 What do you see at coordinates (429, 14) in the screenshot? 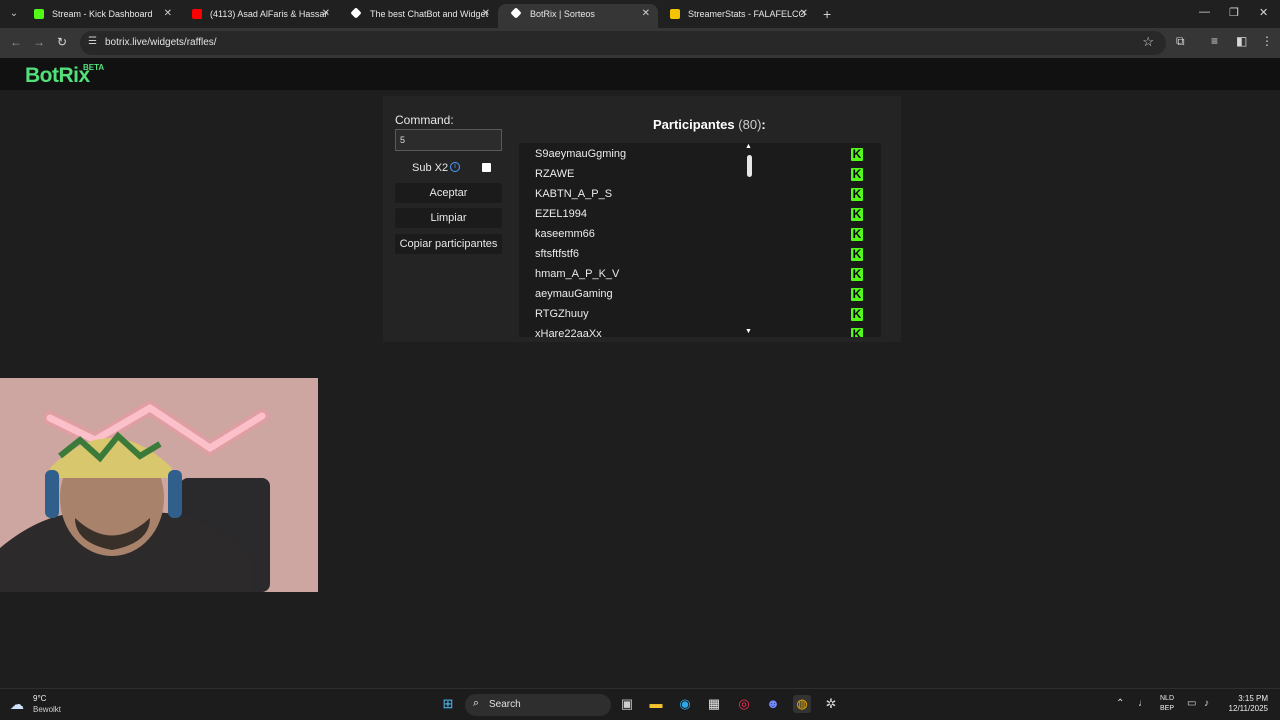
I see `tab-label: The best ChatBot and Widgets` at bounding box center [429, 14].